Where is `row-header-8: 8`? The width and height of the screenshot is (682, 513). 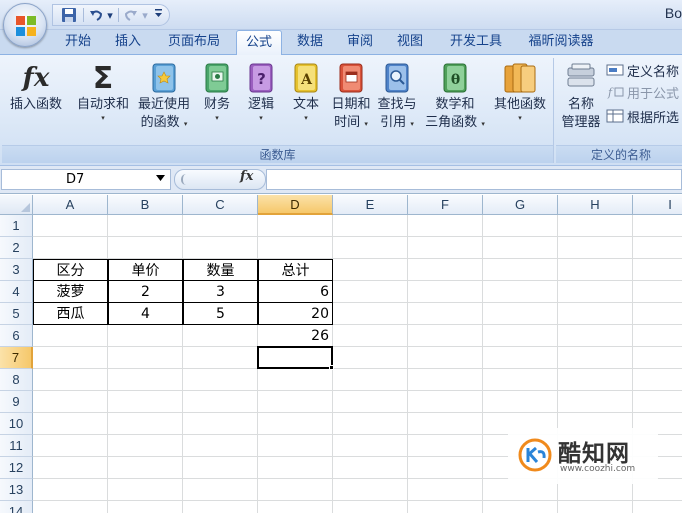 row-header-8: 8 is located at coordinates (16, 380).